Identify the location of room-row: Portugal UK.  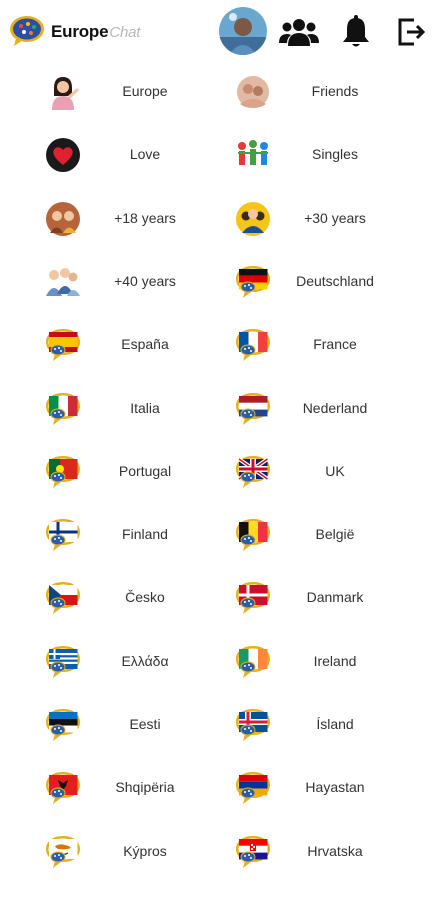
(219, 471).